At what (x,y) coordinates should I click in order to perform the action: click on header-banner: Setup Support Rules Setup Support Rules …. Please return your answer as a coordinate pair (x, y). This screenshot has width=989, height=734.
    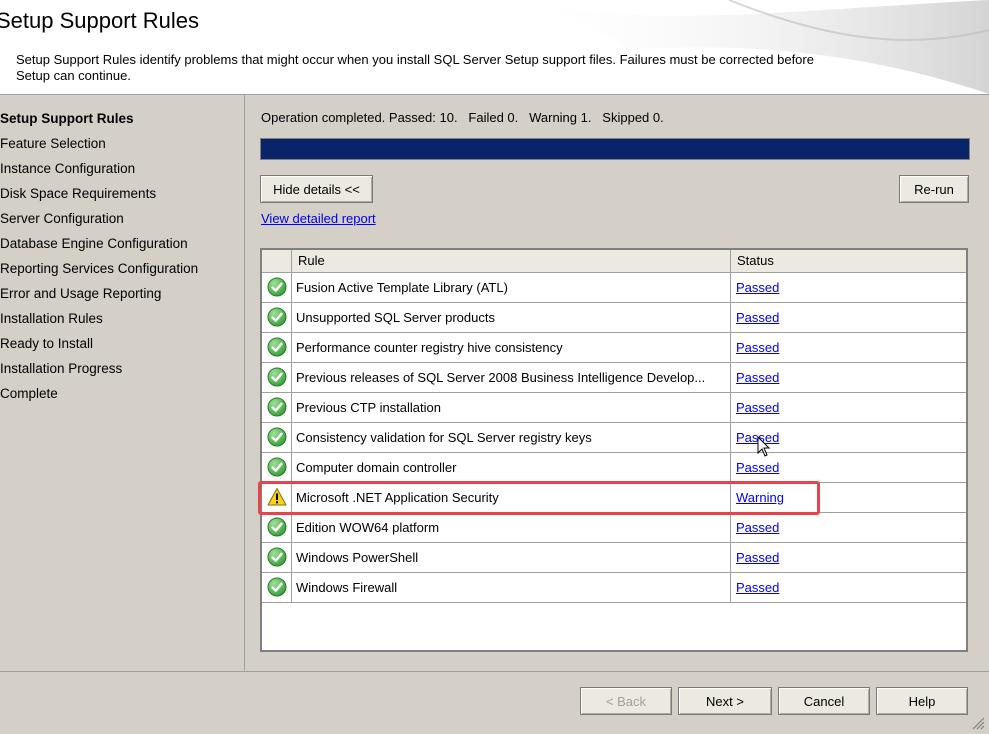
    Looking at the image, I should click on (494, 47).